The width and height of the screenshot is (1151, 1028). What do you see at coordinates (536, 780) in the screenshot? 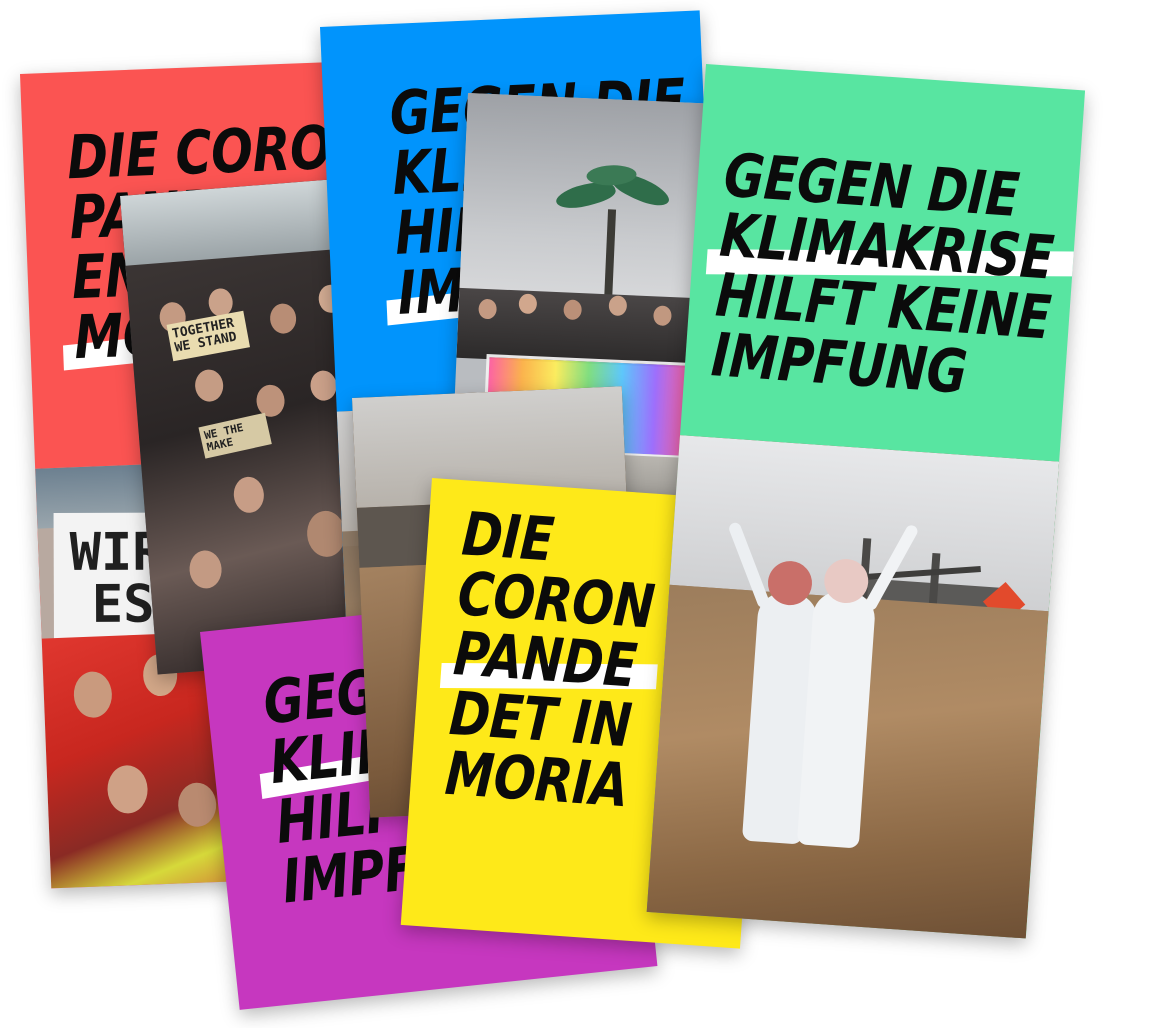
I see `headline-line: MORIA` at bounding box center [536, 780].